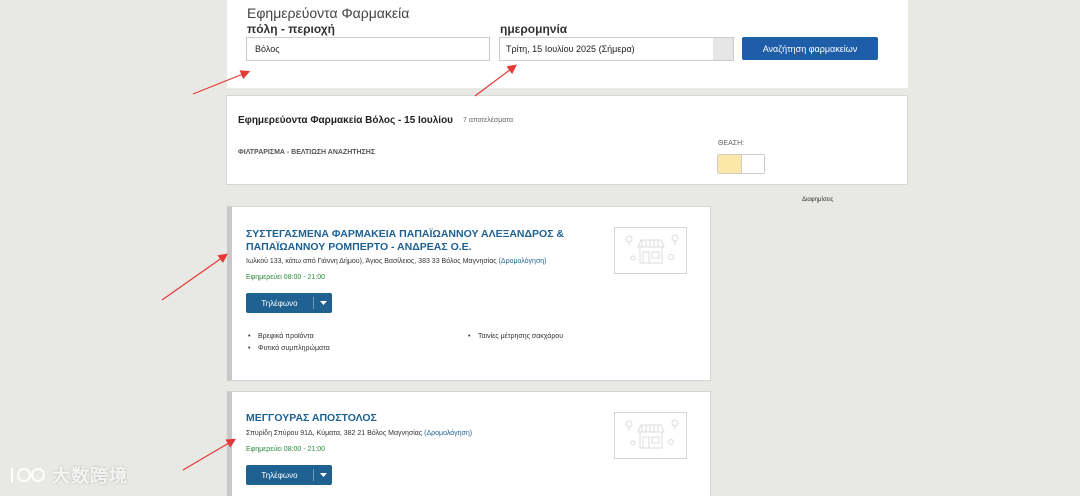 The width and height of the screenshot is (1080, 496). I want to click on watermark: 大数跨境, so click(68, 475).